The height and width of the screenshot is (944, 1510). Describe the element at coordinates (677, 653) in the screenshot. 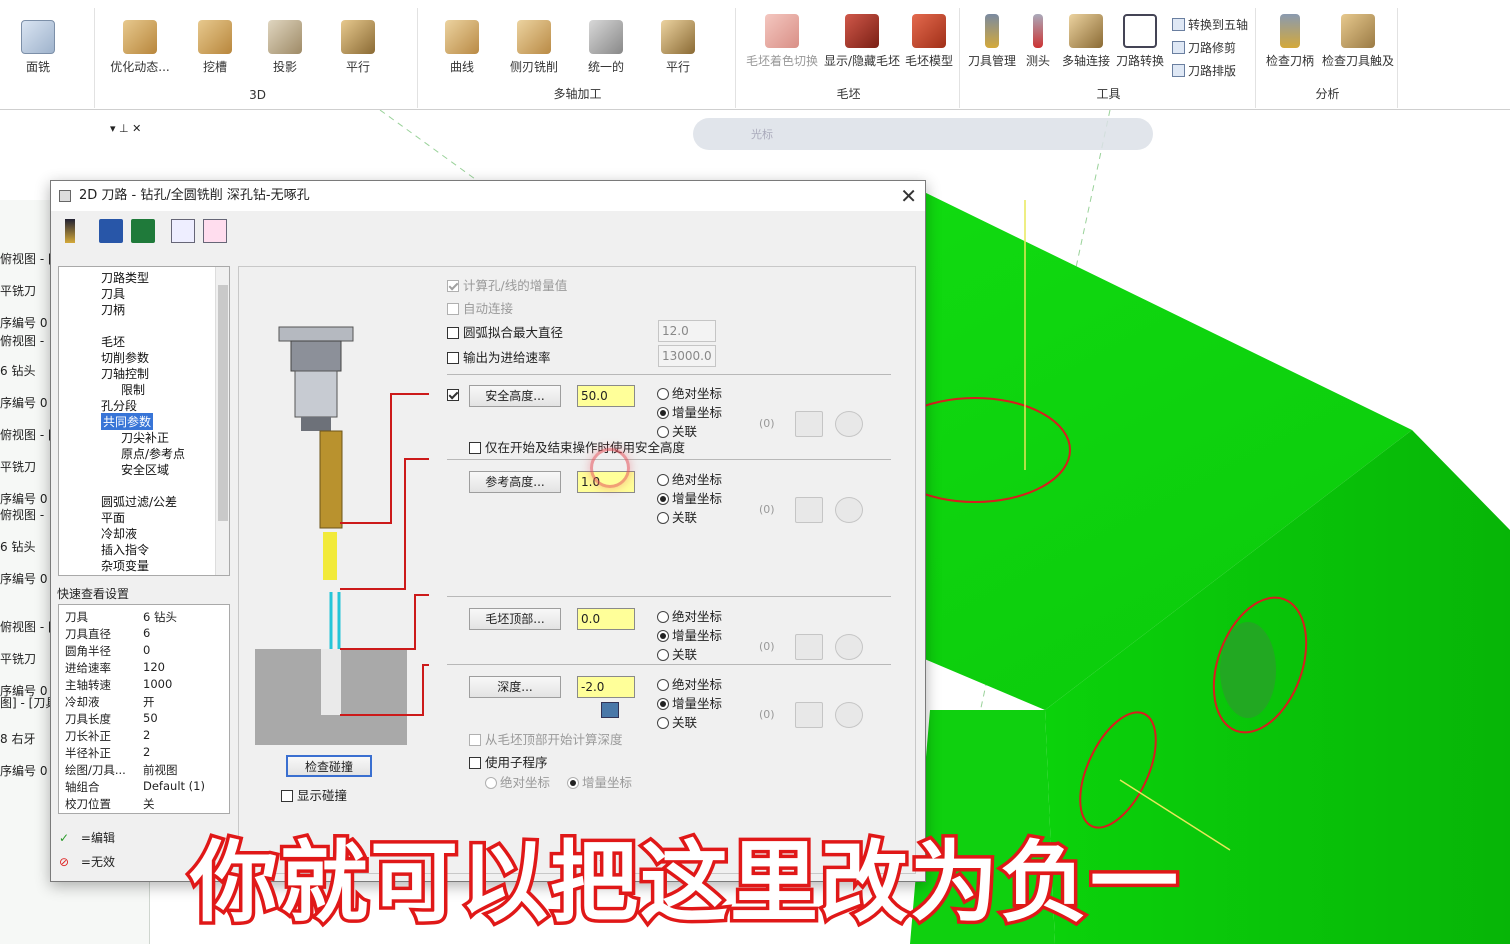

I see `stock-top-assoc-radio: 关联` at that location.